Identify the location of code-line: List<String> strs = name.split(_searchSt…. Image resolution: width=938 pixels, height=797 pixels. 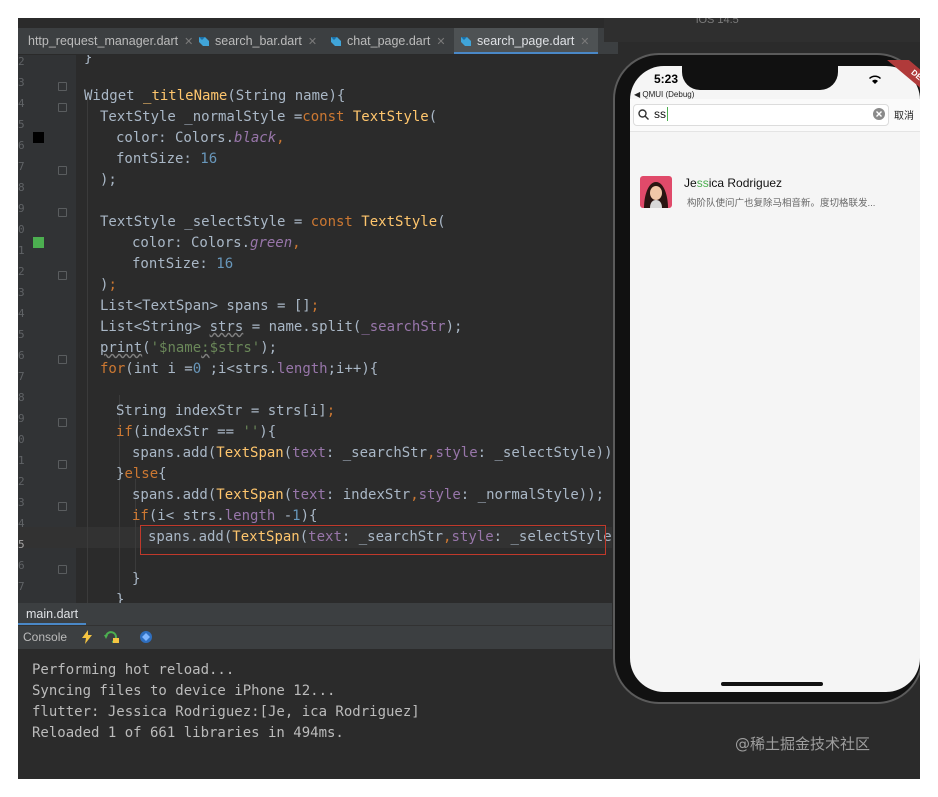
(281, 327).